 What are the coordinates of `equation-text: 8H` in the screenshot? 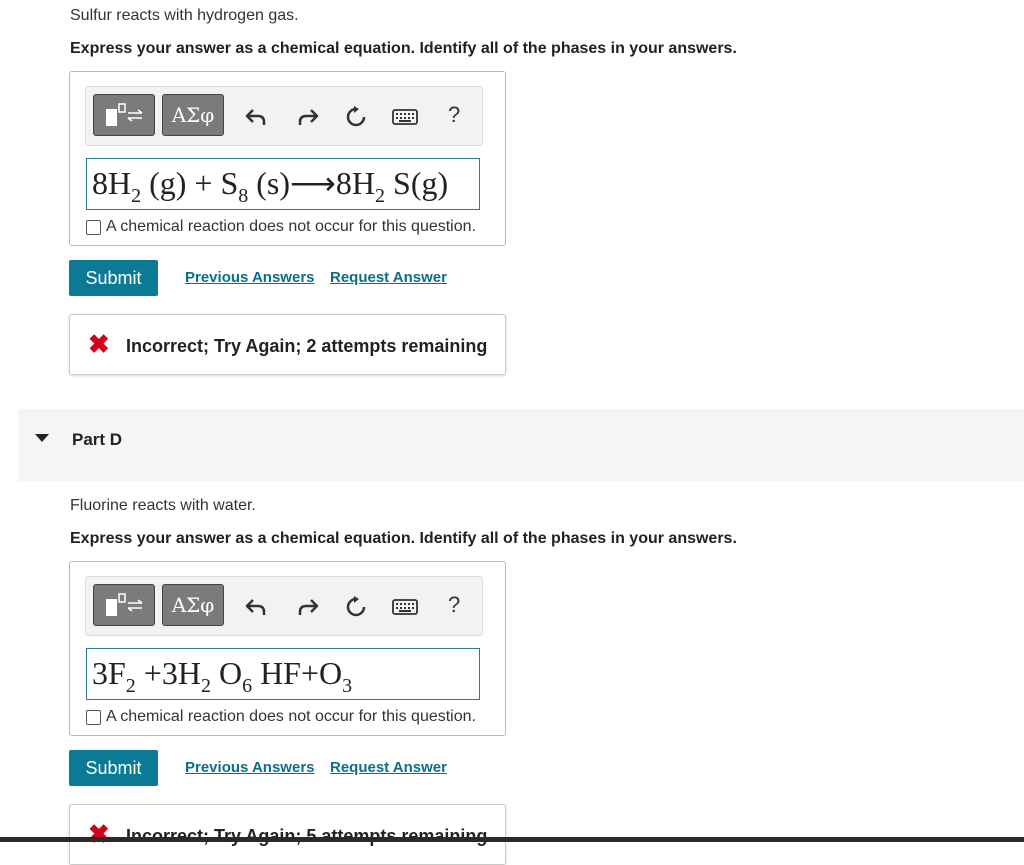 It's located at (112, 183).